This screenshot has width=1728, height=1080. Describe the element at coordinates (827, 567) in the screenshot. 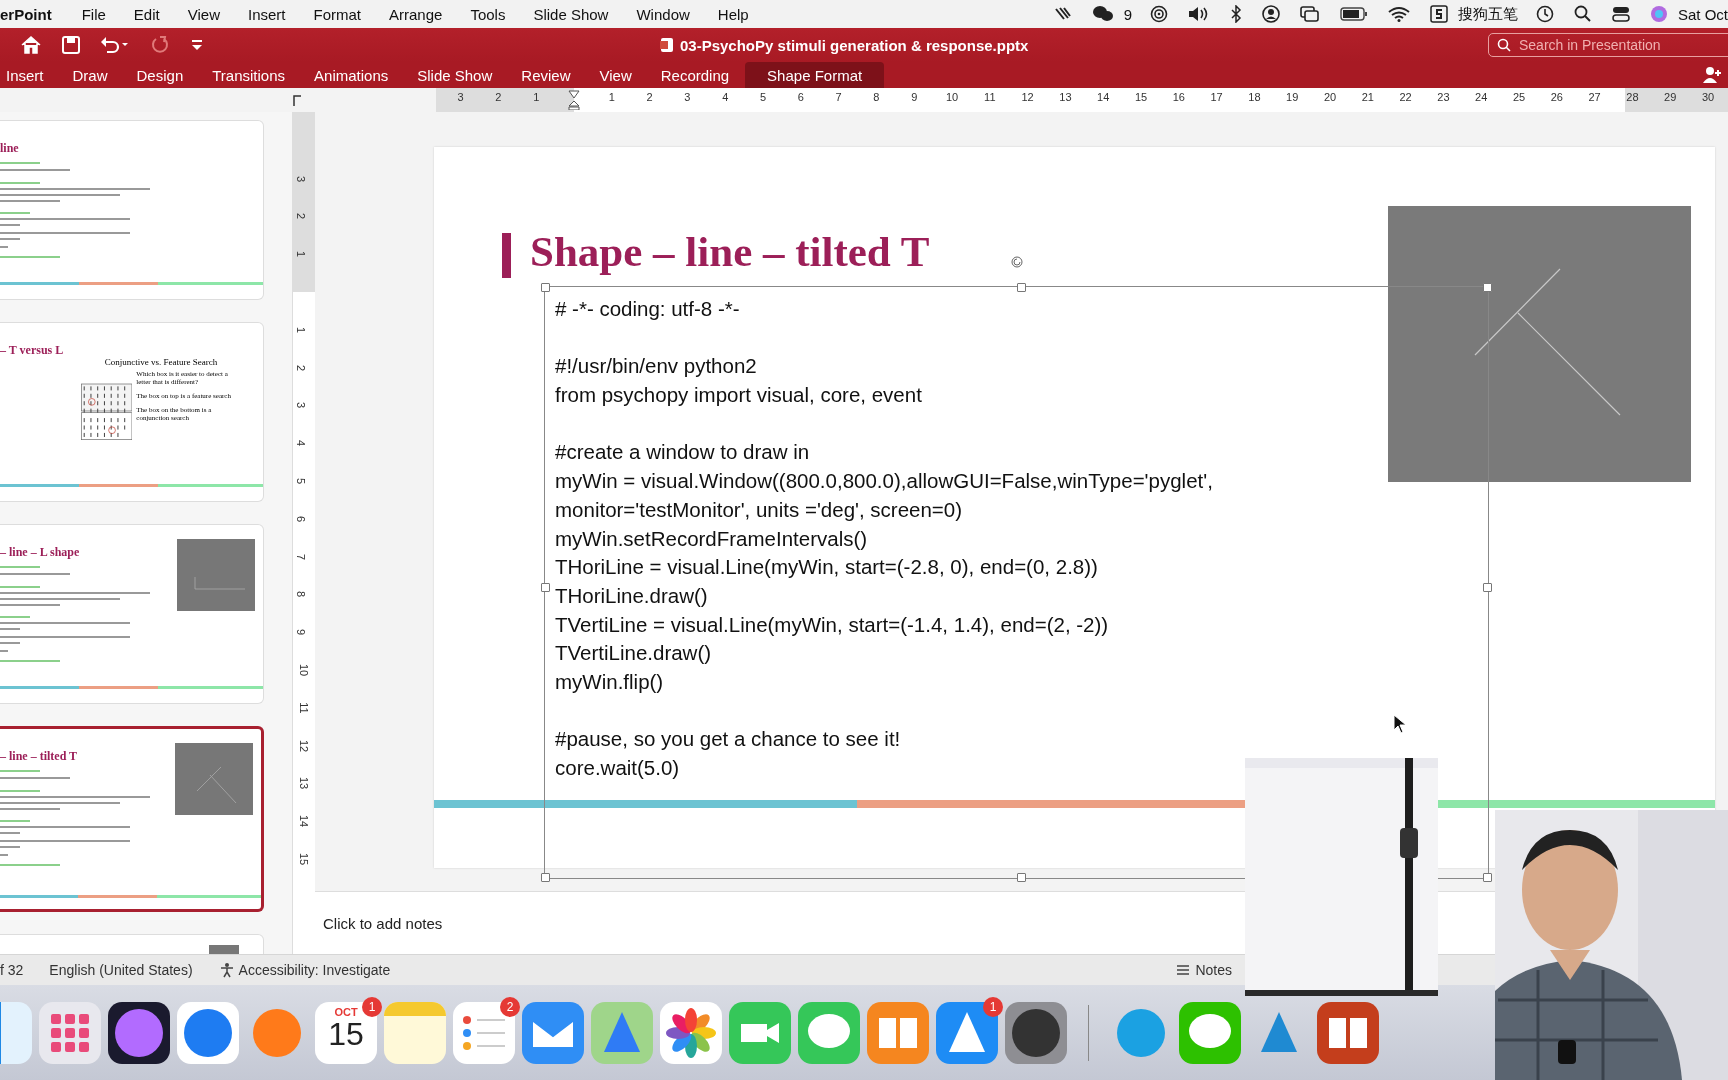

I see `code-line: THoriLine = visual.Line(myWin, start=(-2.8, 0), end=(0, 2.8))` at that location.